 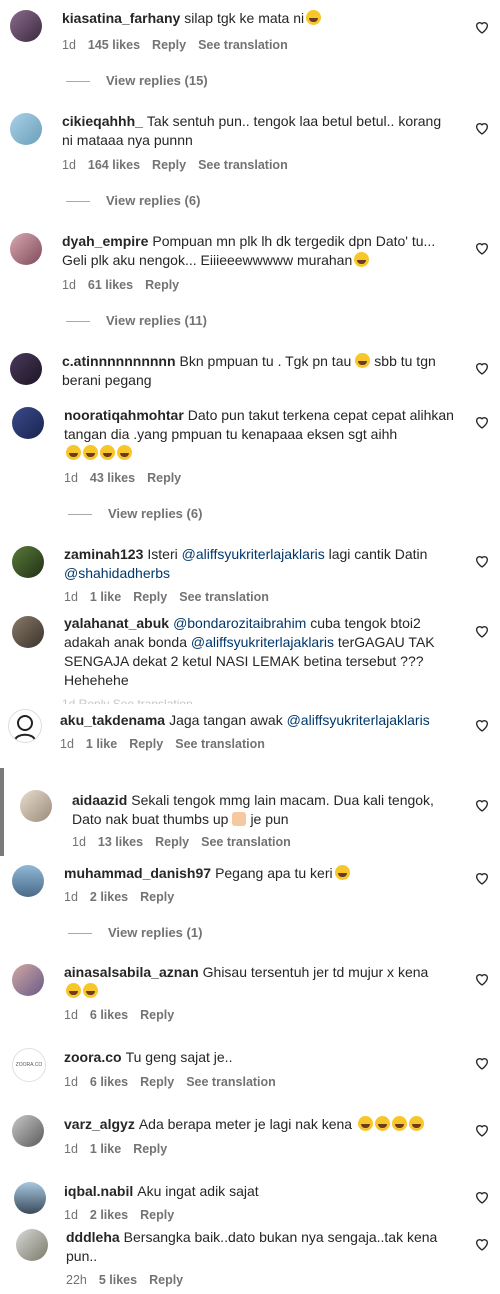 What do you see at coordinates (99, 1124) in the screenshot?
I see `username: varz_algyz` at bounding box center [99, 1124].